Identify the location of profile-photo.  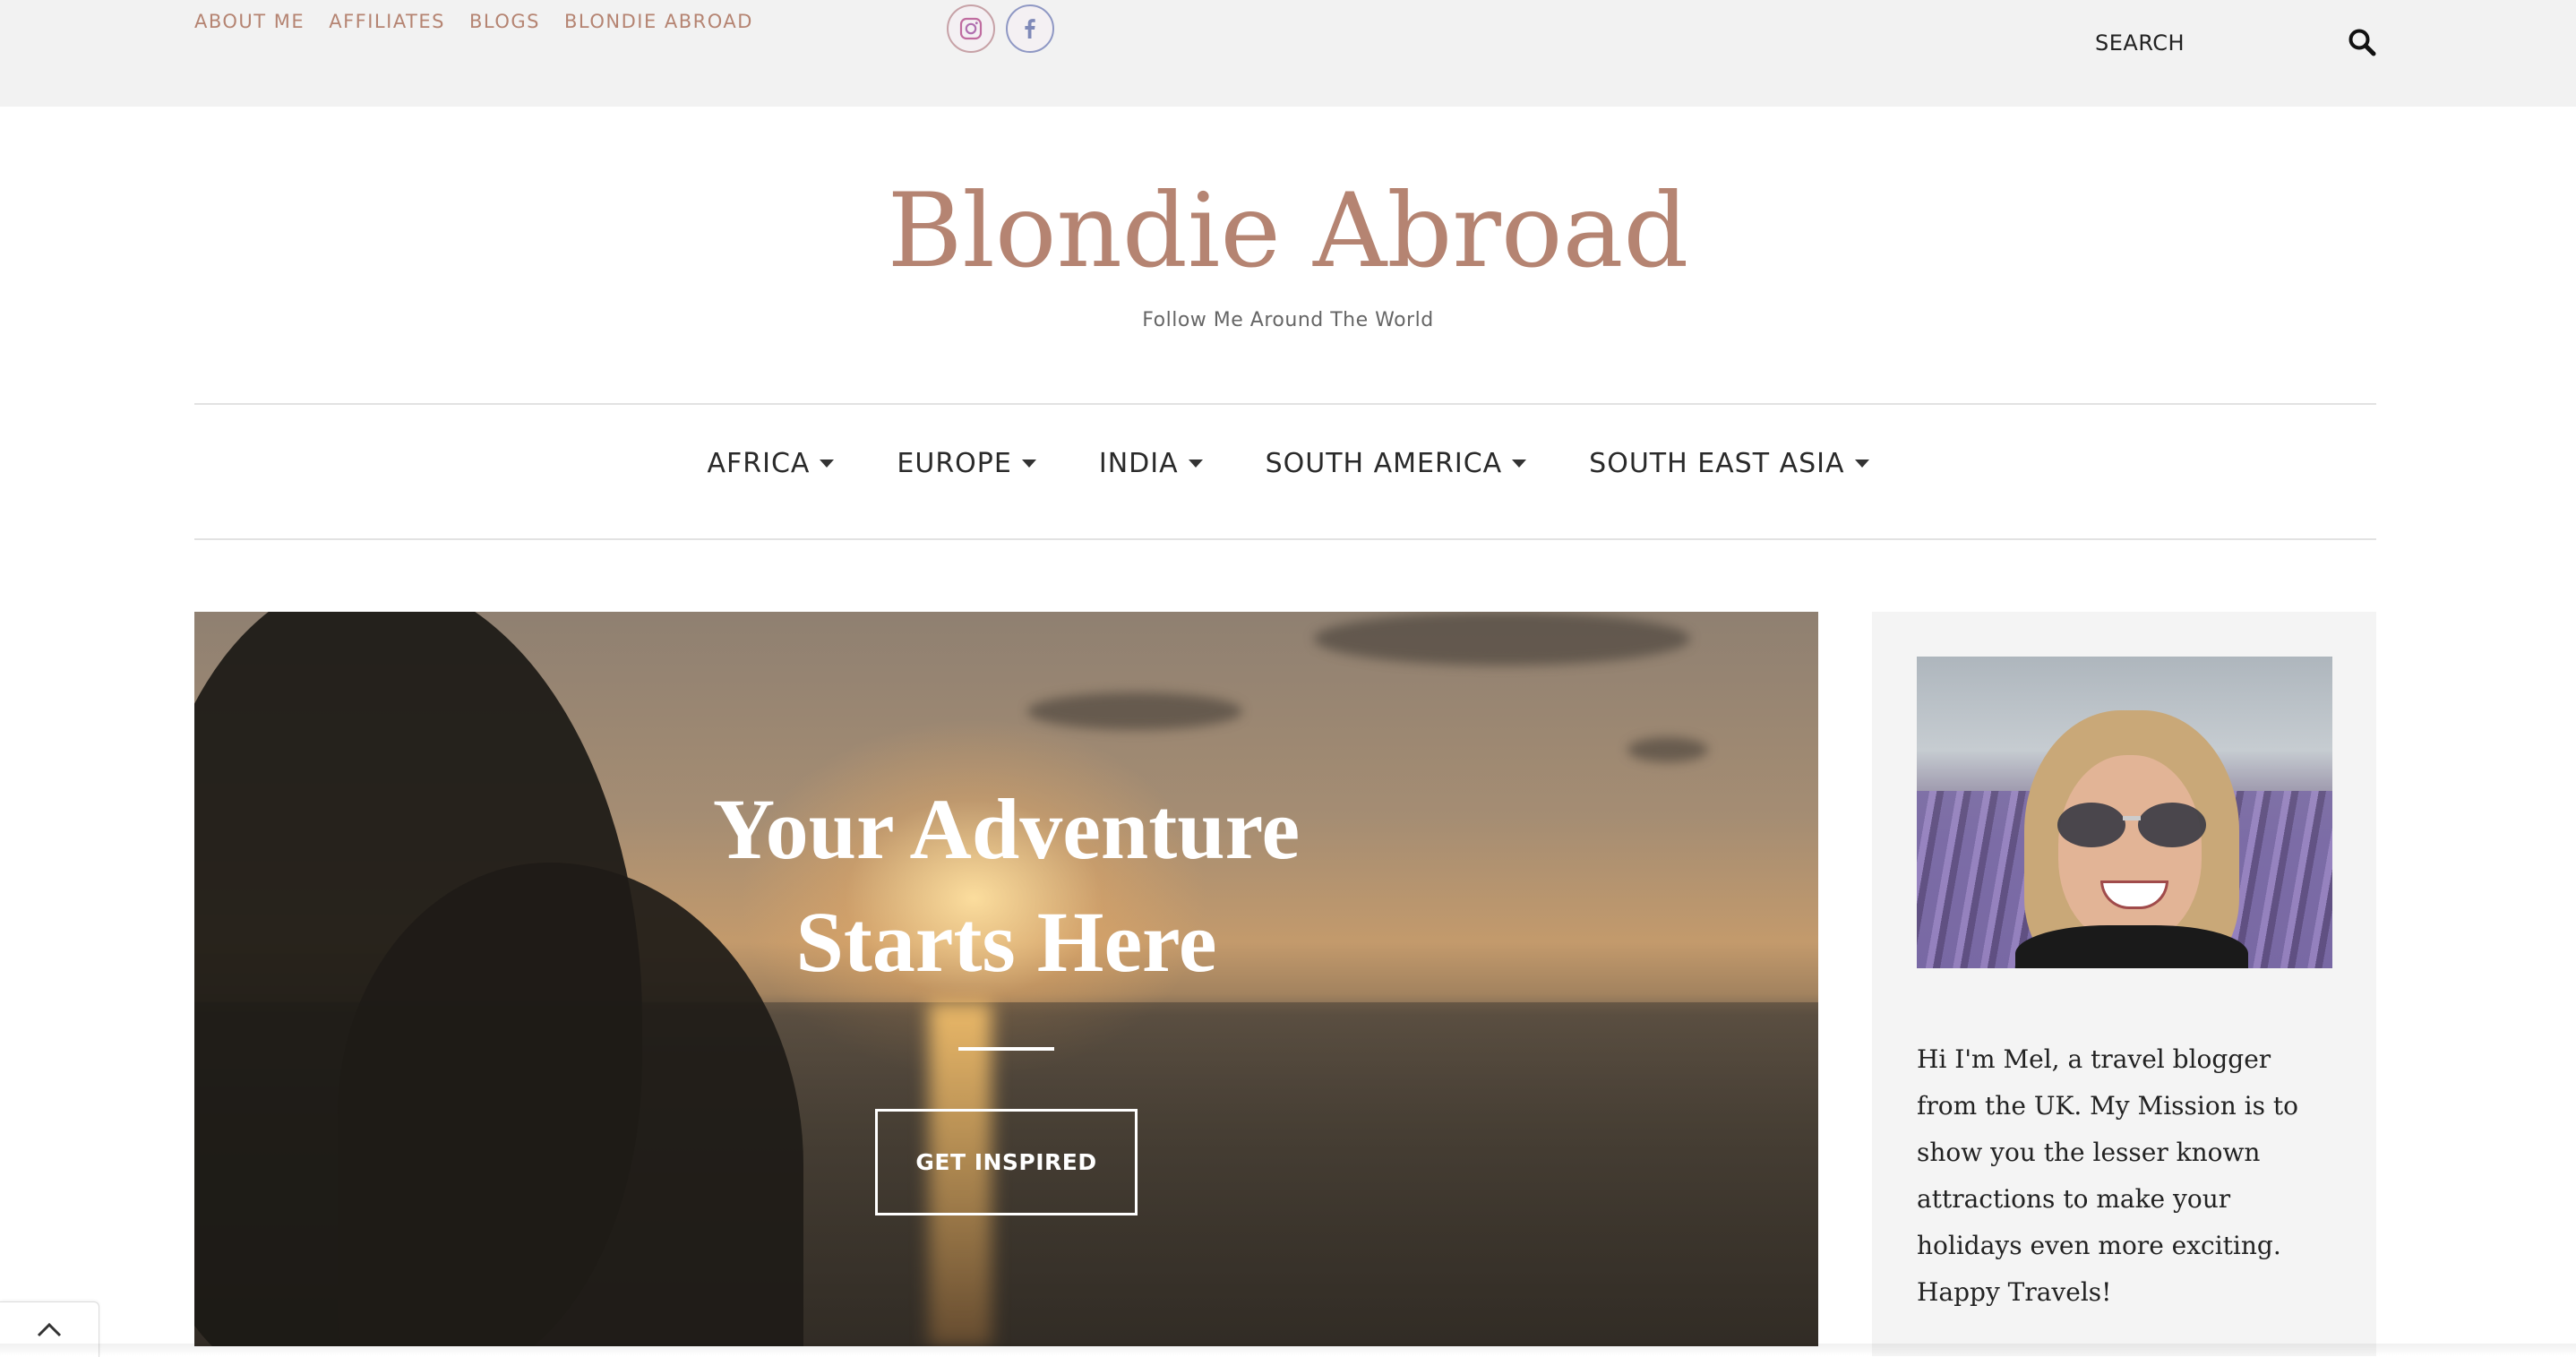
(2124, 812).